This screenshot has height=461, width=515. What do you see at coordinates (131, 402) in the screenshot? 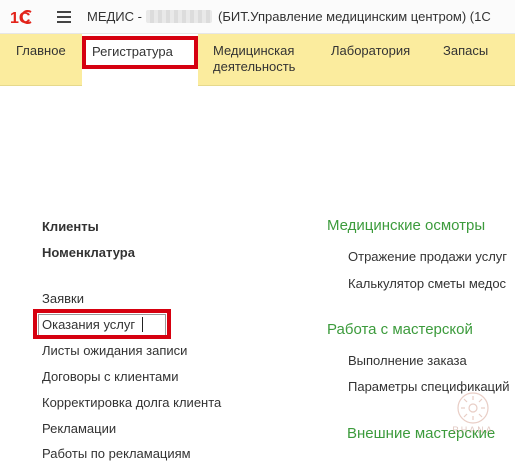
I see `link-debt-adjustment: Корректировка долга клиента` at bounding box center [131, 402].